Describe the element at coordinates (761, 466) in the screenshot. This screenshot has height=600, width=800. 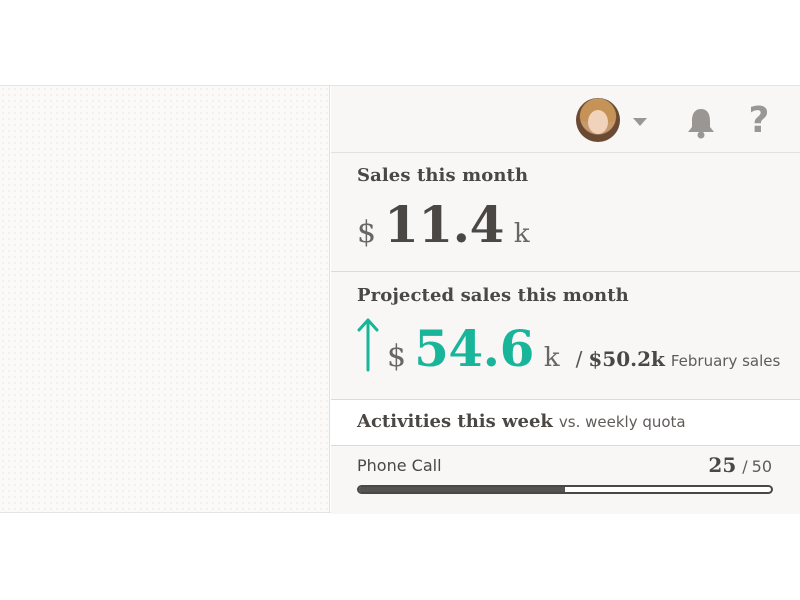
I see `activity-quota: 50` at that location.